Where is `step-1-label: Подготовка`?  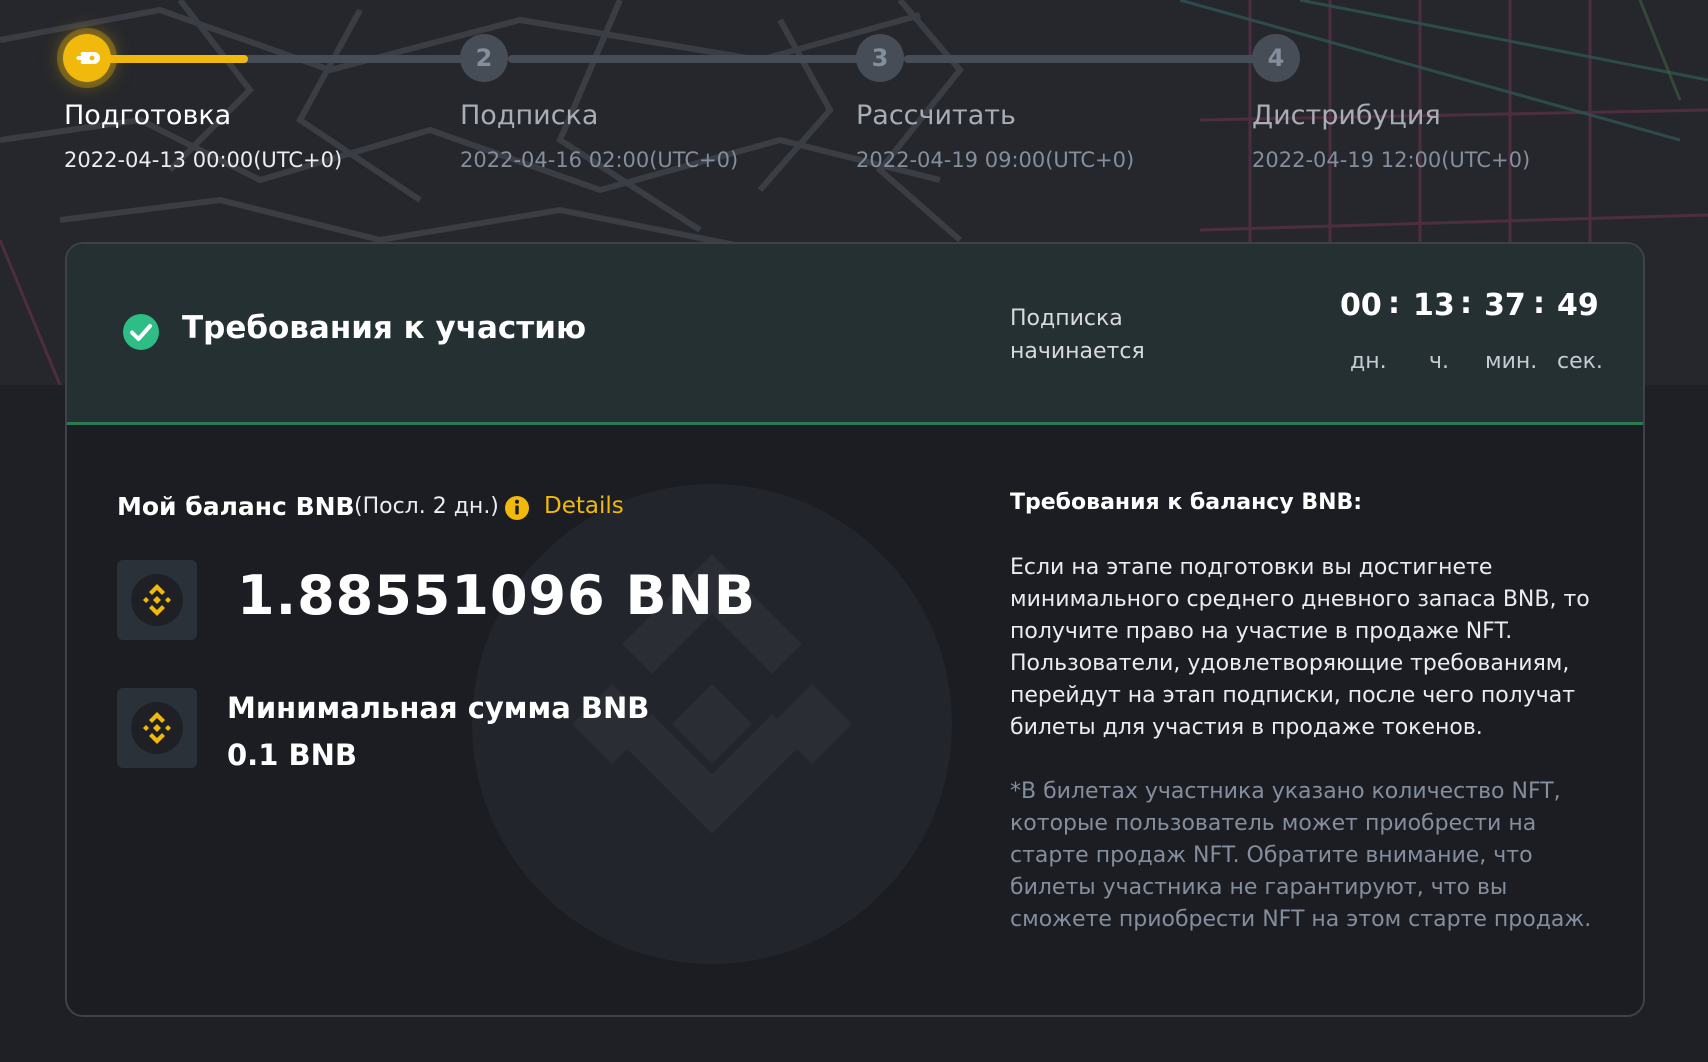 step-1-label: Подготовка is located at coordinates (148, 115).